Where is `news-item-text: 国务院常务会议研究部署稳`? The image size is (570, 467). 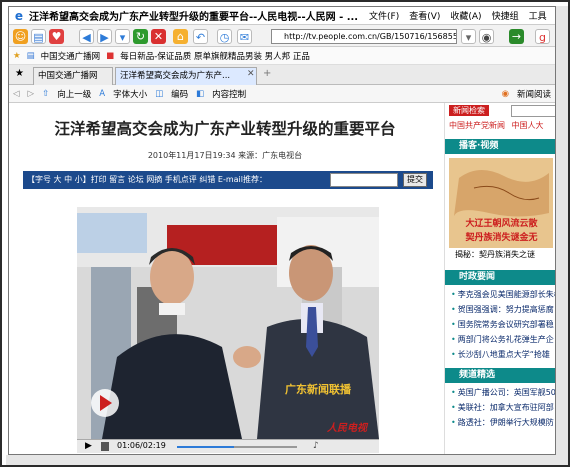
news-item-text: 国务院常务会议研究部署稳 is located at coordinates (505, 324).